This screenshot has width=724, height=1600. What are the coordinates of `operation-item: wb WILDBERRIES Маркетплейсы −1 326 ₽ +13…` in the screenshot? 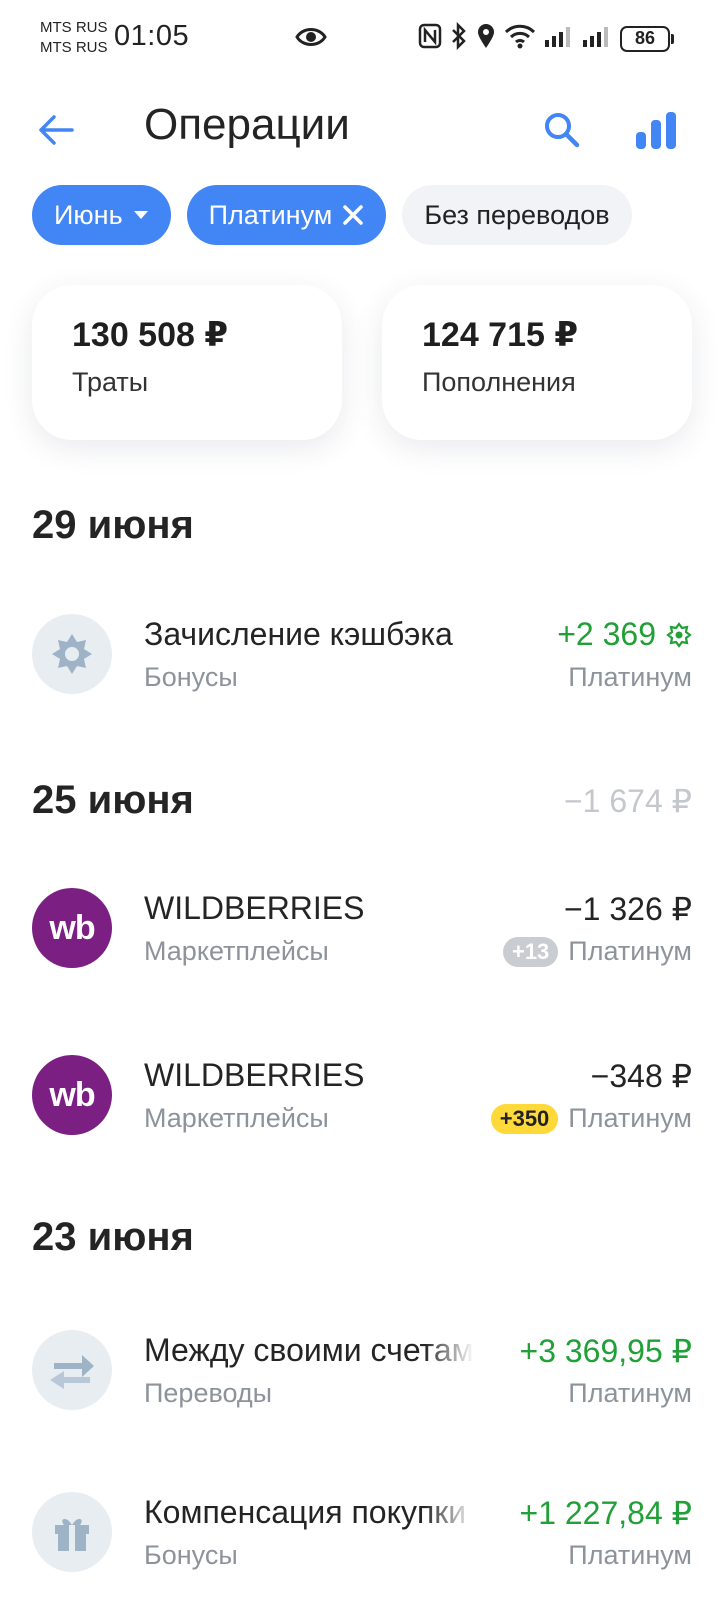 It's located at (362, 929).